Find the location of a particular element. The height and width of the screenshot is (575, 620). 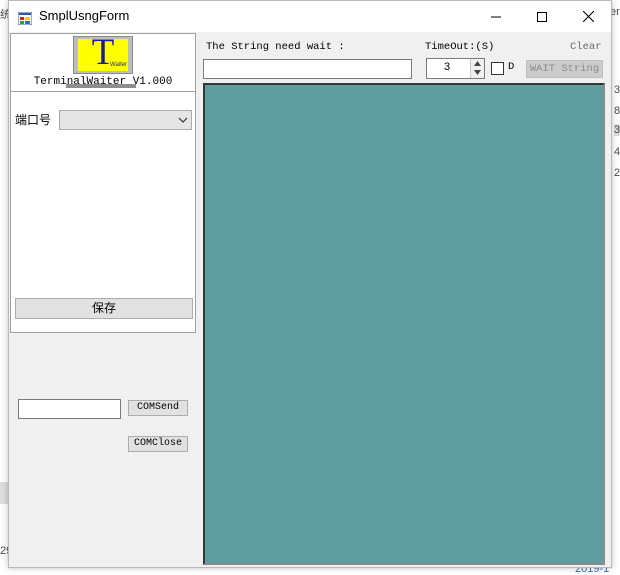

timeout-stepper: 3 is located at coordinates (455, 68).